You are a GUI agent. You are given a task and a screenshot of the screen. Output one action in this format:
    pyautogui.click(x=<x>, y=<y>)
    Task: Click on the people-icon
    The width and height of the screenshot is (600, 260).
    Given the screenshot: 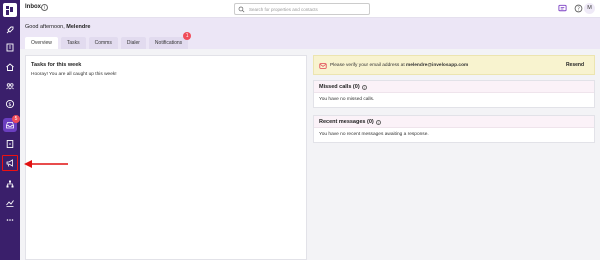 What is the action you would take?
    pyautogui.click(x=10, y=86)
    